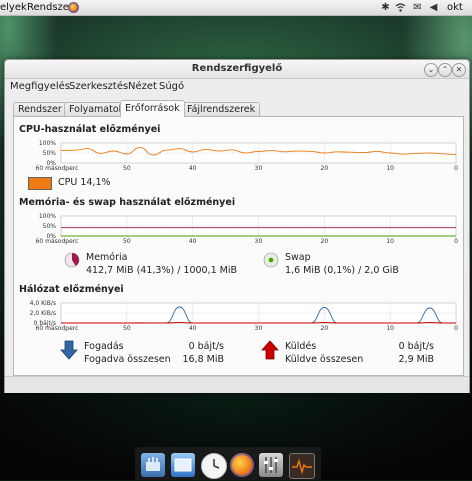  What do you see at coordinates (400, 7) in the screenshot?
I see `network-wifi-icon` at bounding box center [400, 7].